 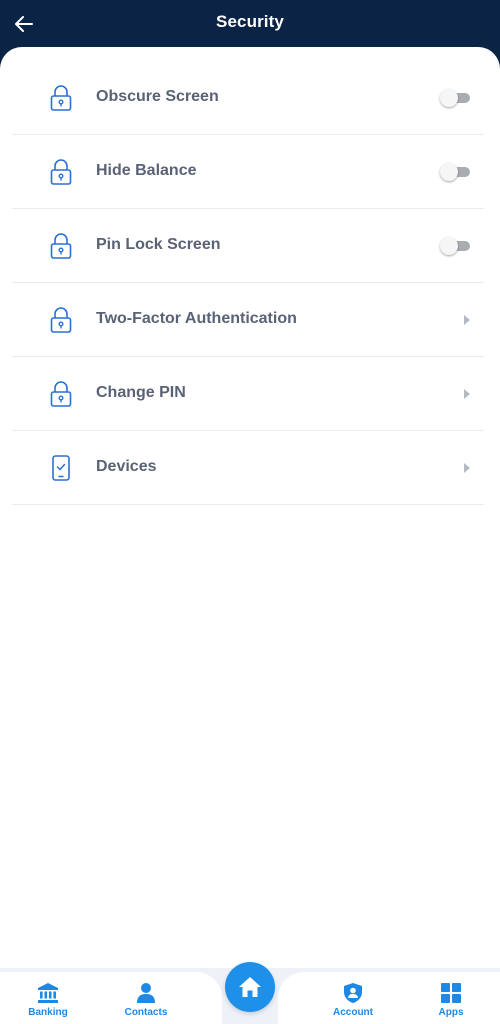 I want to click on nav-banking: Banking, so click(x=48, y=1002).